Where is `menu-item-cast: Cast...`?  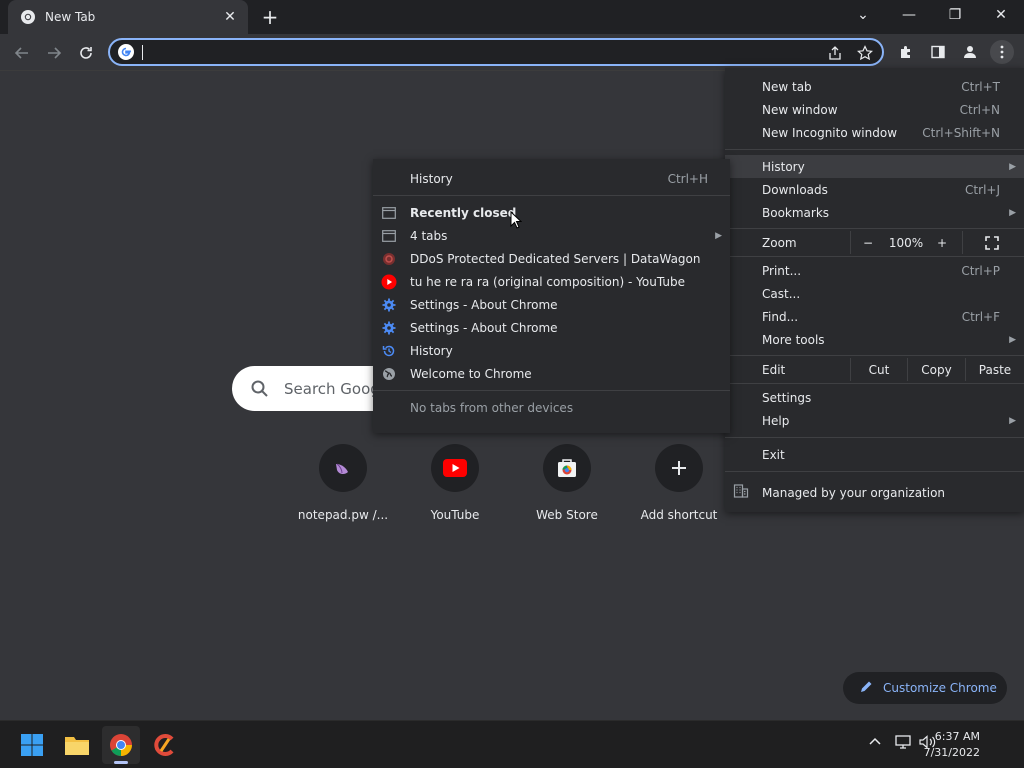
menu-item-cast: Cast... is located at coordinates (874, 293).